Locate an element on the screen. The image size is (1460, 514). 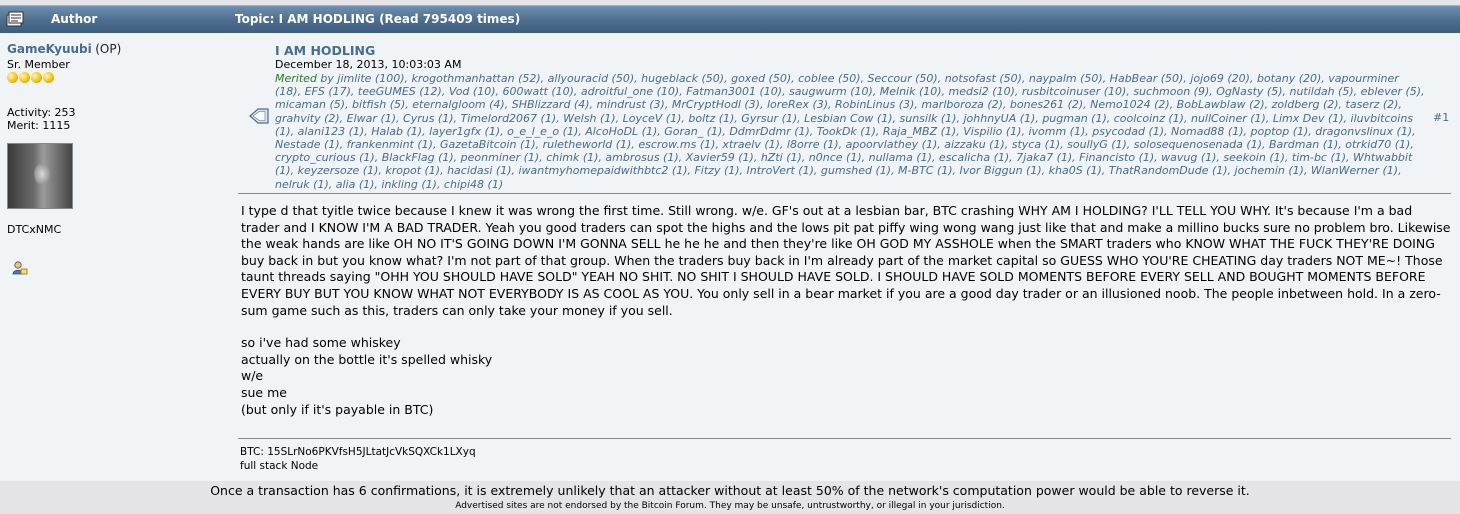
topic-title: Topic: I AM HODLING (Read 795409 times) is located at coordinates (378, 19).